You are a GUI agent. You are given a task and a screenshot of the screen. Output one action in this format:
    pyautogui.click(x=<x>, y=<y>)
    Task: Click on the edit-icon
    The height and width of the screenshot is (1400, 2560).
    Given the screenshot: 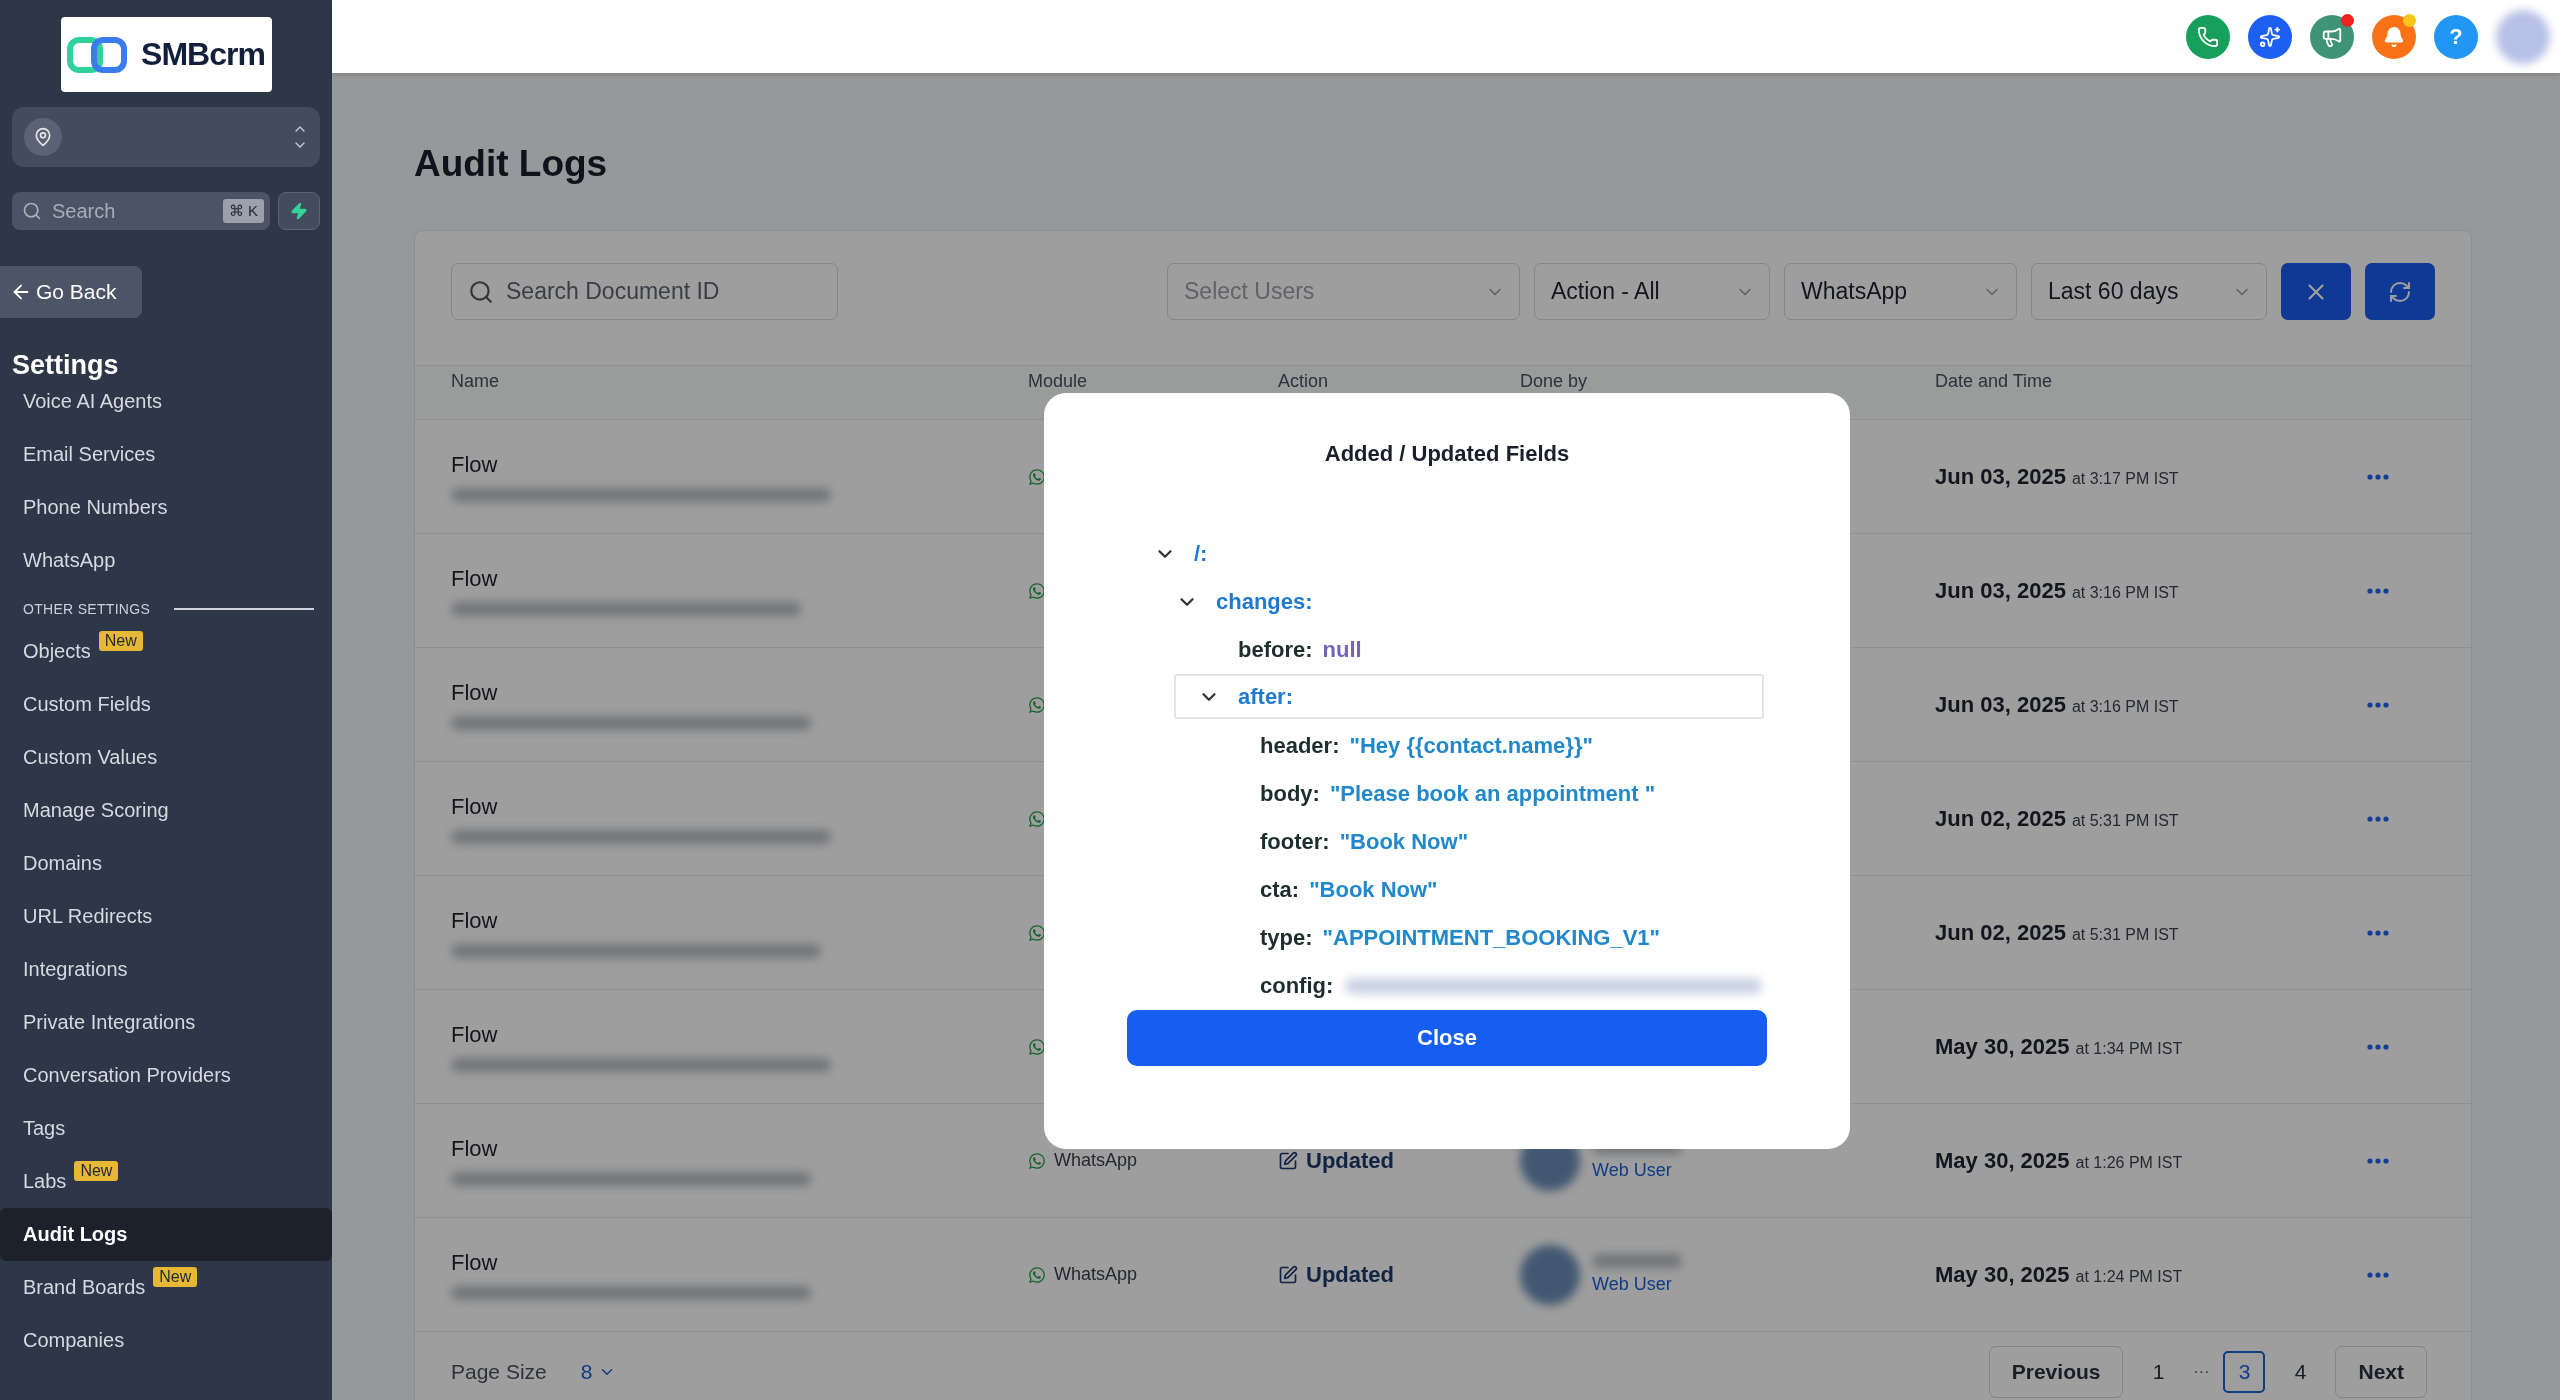 What is the action you would take?
    pyautogui.click(x=1288, y=1160)
    